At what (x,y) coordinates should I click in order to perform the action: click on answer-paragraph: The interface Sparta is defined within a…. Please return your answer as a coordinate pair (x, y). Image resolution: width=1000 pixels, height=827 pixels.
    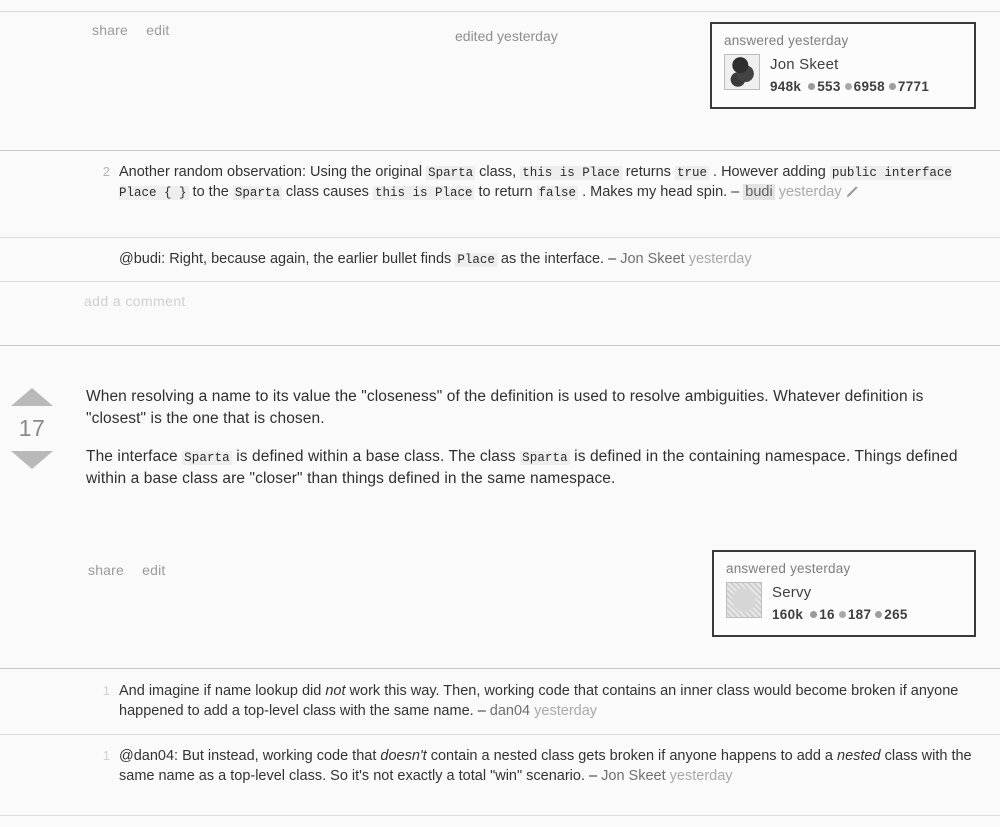
    Looking at the image, I should click on (522, 467).